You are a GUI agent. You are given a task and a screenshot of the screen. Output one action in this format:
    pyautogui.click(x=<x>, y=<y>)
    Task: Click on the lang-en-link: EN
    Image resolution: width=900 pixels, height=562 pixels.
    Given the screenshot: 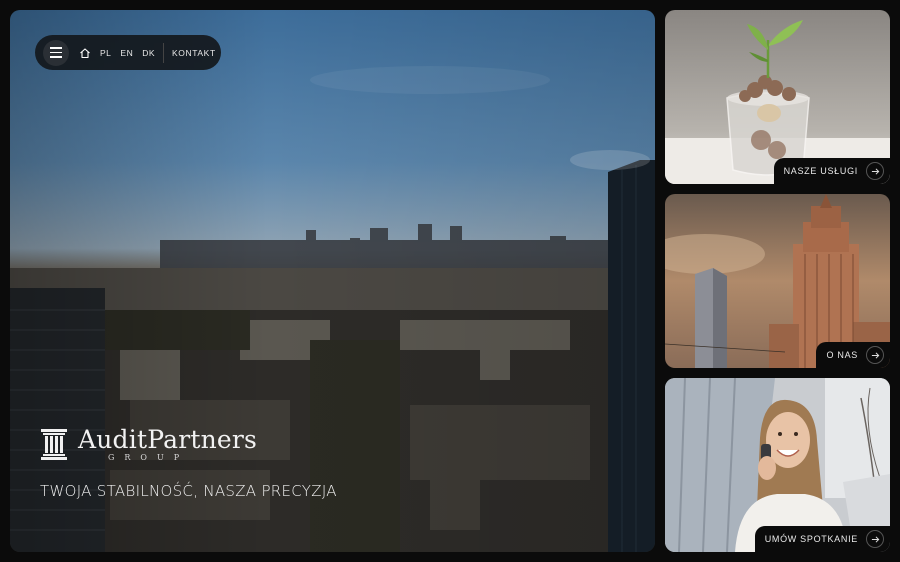 What is the action you would take?
    pyautogui.click(x=126, y=53)
    